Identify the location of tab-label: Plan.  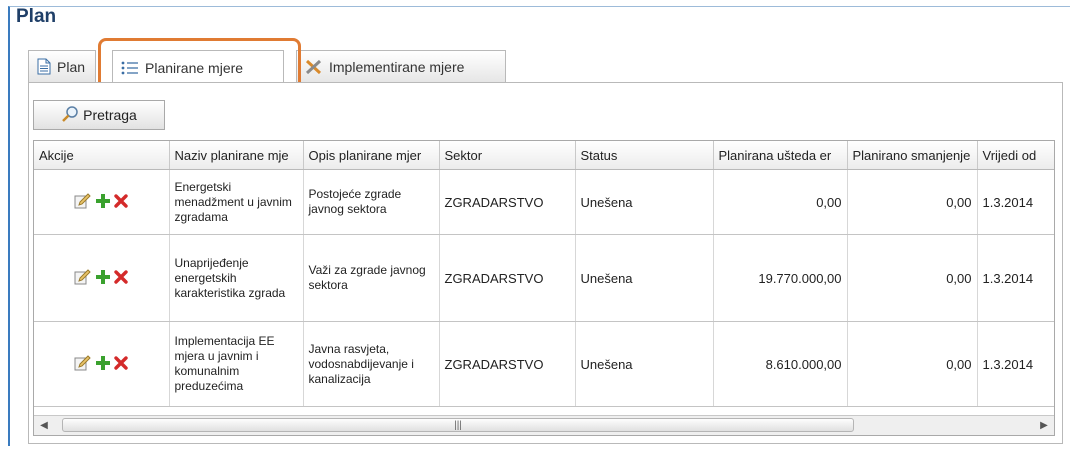
(71, 66).